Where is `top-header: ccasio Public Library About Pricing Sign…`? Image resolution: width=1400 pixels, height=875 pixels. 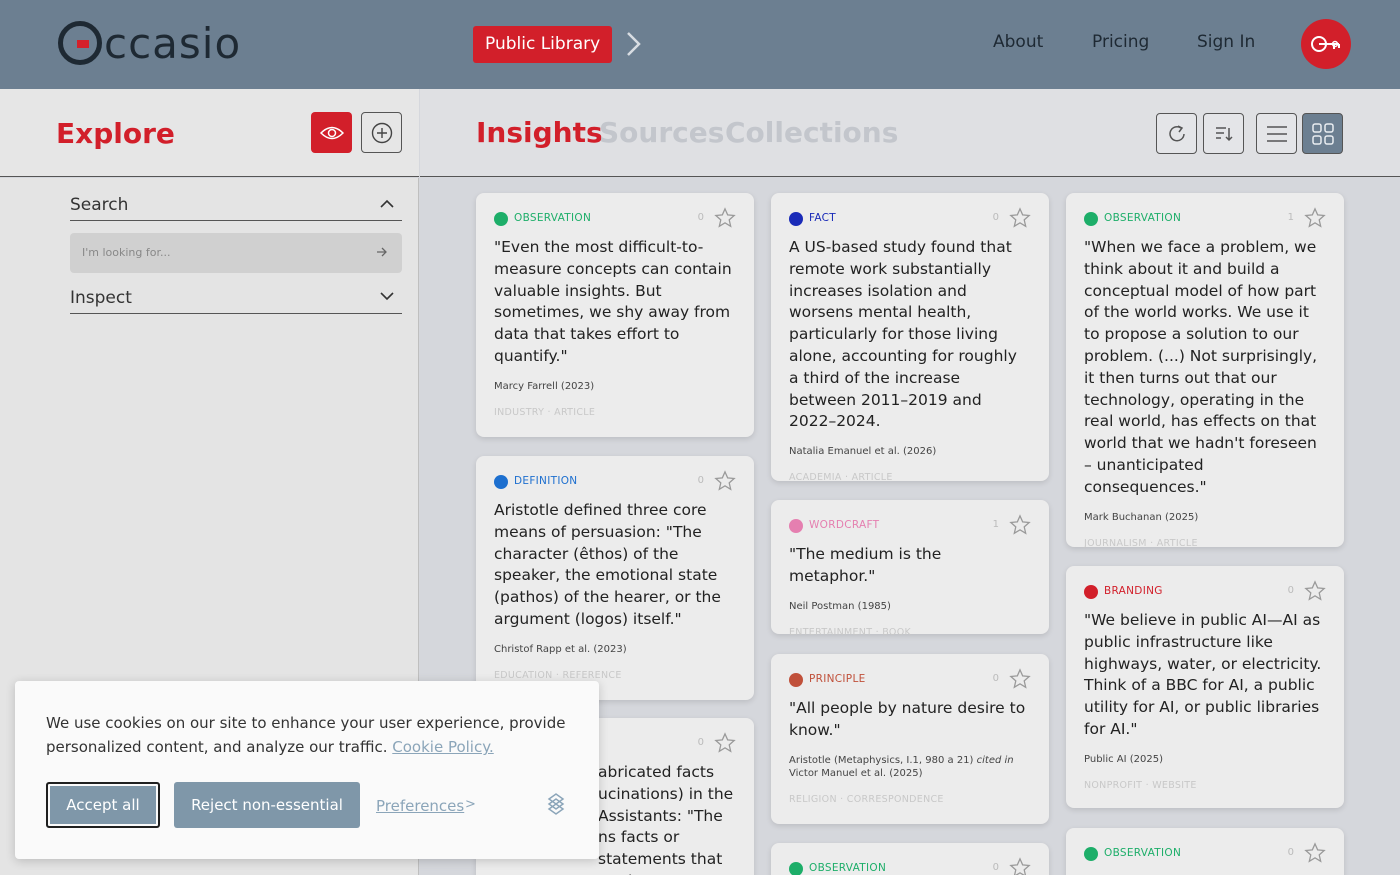
top-header: ccasio Public Library About Pricing Sign… is located at coordinates (700, 44).